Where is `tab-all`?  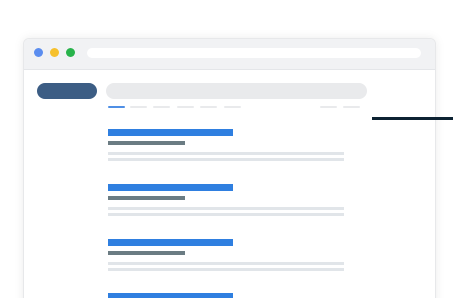 tab-all is located at coordinates (116, 107).